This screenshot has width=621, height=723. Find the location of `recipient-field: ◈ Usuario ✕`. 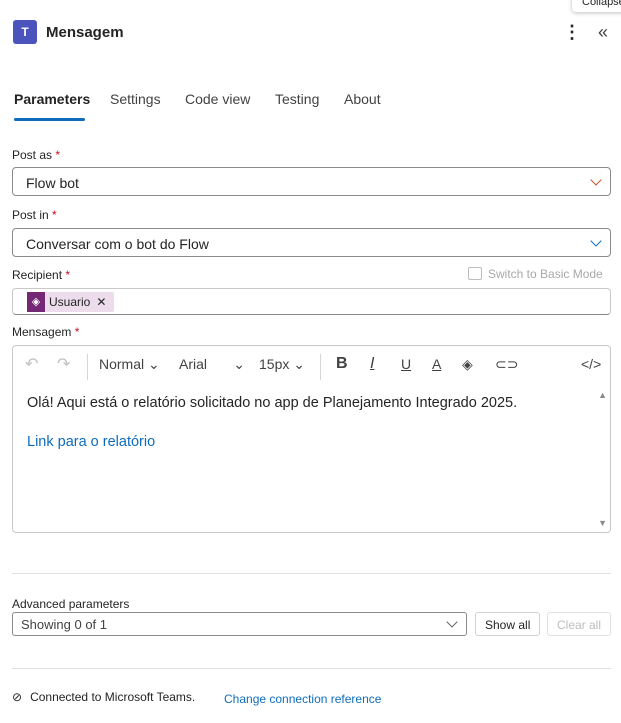

recipient-field: ◈ Usuario ✕ is located at coordinates (311, 301).